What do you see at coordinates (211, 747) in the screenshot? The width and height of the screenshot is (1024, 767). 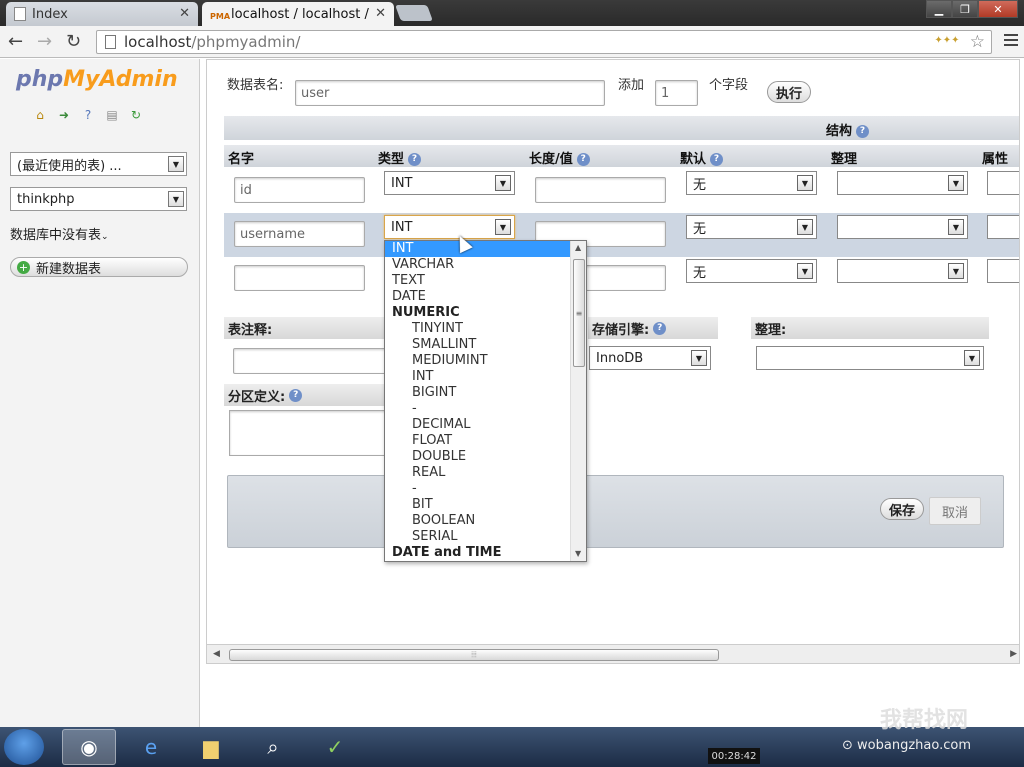 I see `explorer-taskbar-icon: ▆` at bounding box center [211, 747].